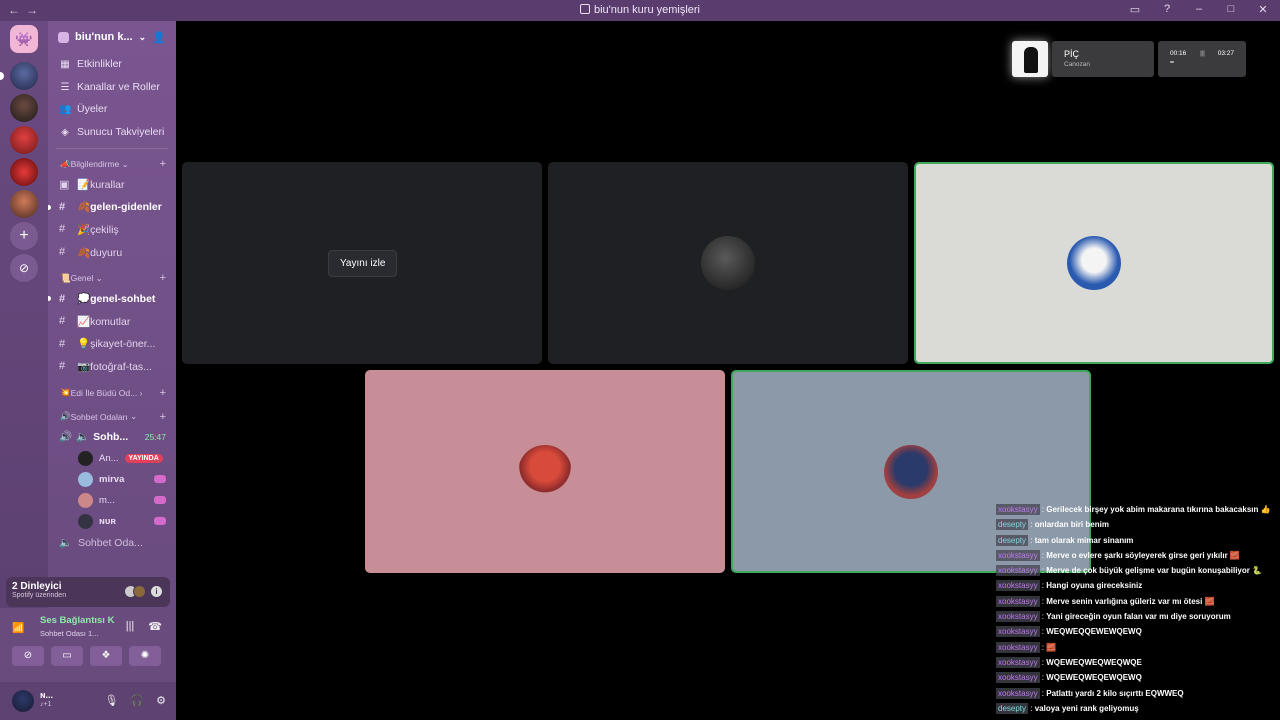 This screenshot has height=720, width=1280. What do you see at coordinates (1103, 59) in the screenshot?
I see `now-playing-info: PİÇ Canozan` at bounding box center [1103, 59].